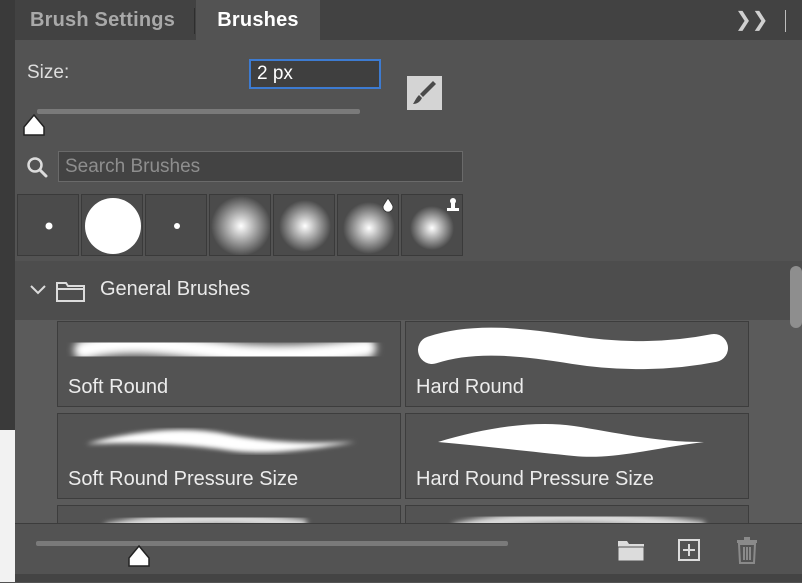 The width and height of the screenshot is (802, 583). What do you see at coordinates (139, 556) in the screenshot?
I see `preview-size-slider-thumb` at bounding box center [139, 556].